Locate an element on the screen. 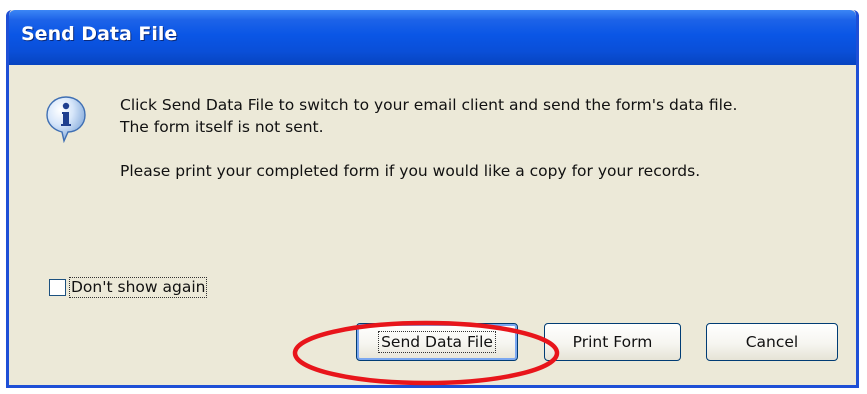  cancel-button: Cancel is located at coordinates (772, 342).